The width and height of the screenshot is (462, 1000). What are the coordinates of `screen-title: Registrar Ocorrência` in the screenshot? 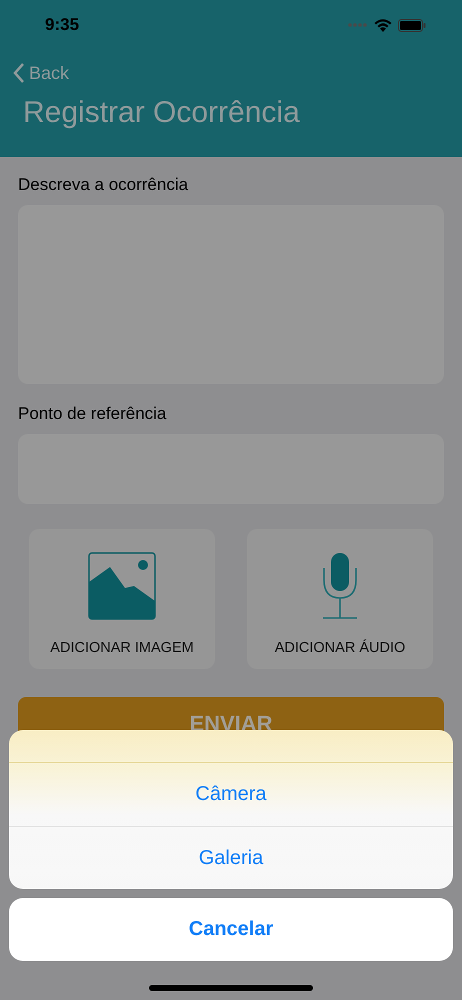 It's located at (162, 113).